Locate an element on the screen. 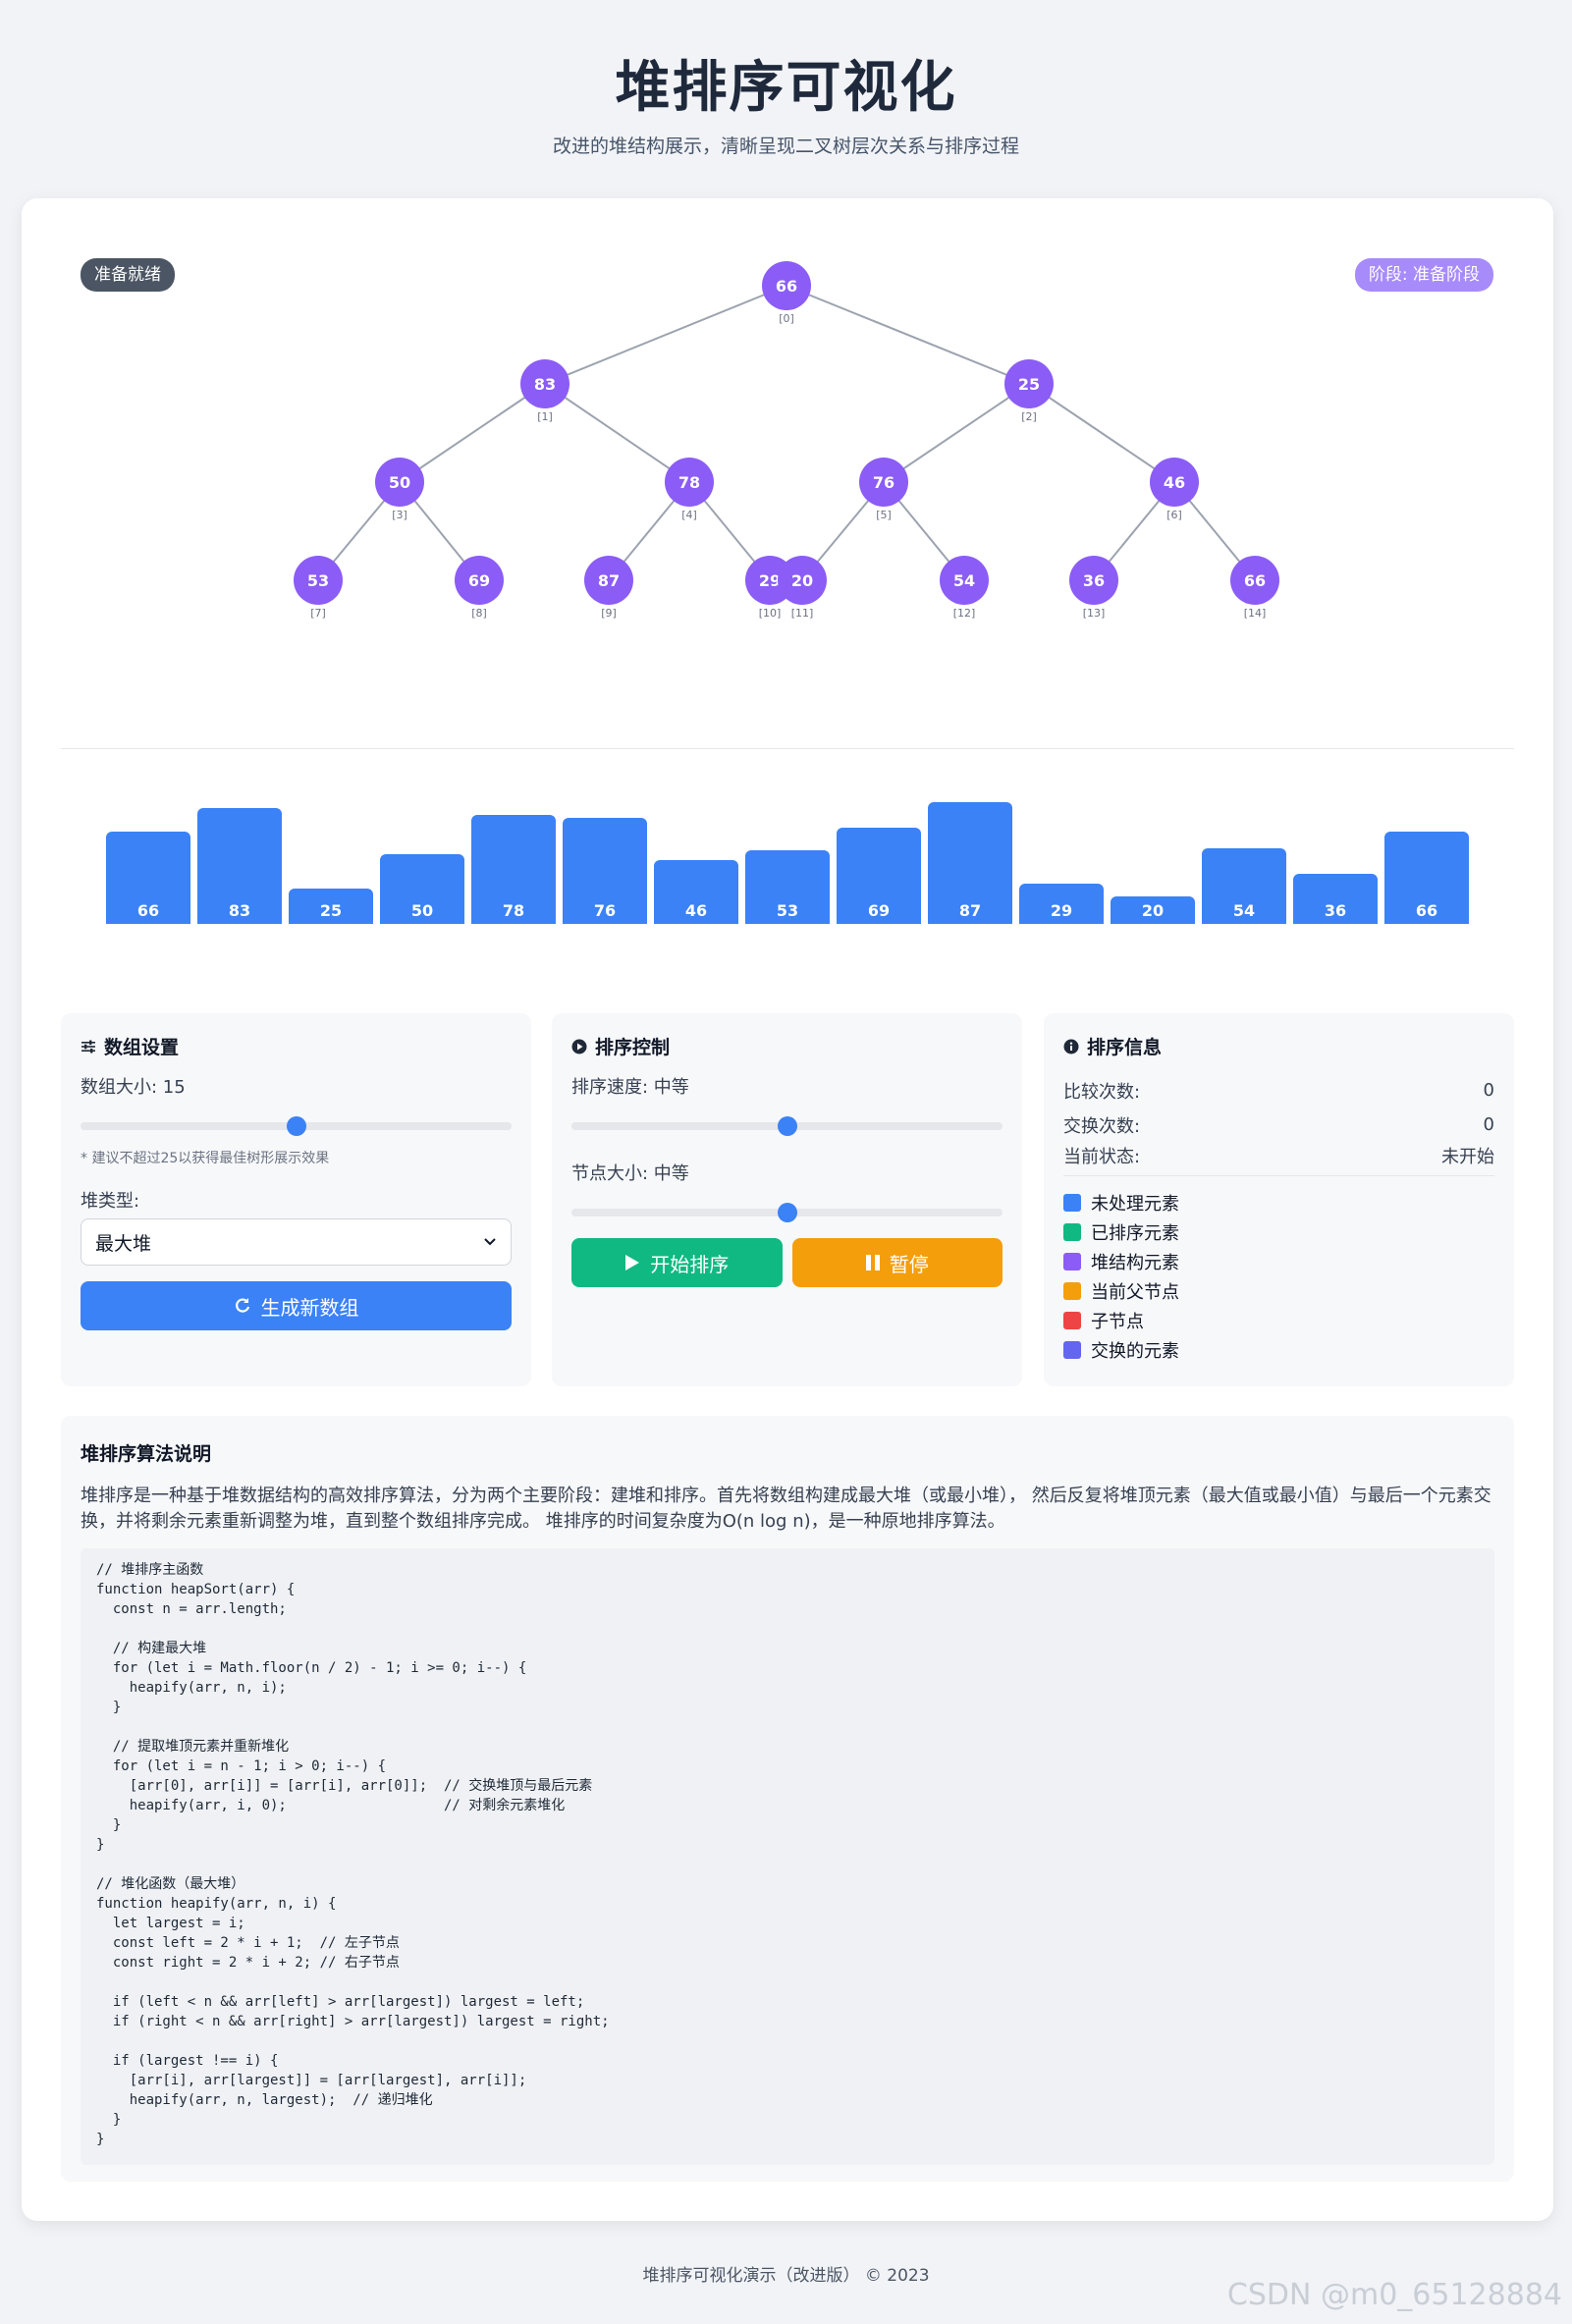 This screenshot has height=2324, width=1572. array-bar-value: 36 is located at coordinates (1335, 910).